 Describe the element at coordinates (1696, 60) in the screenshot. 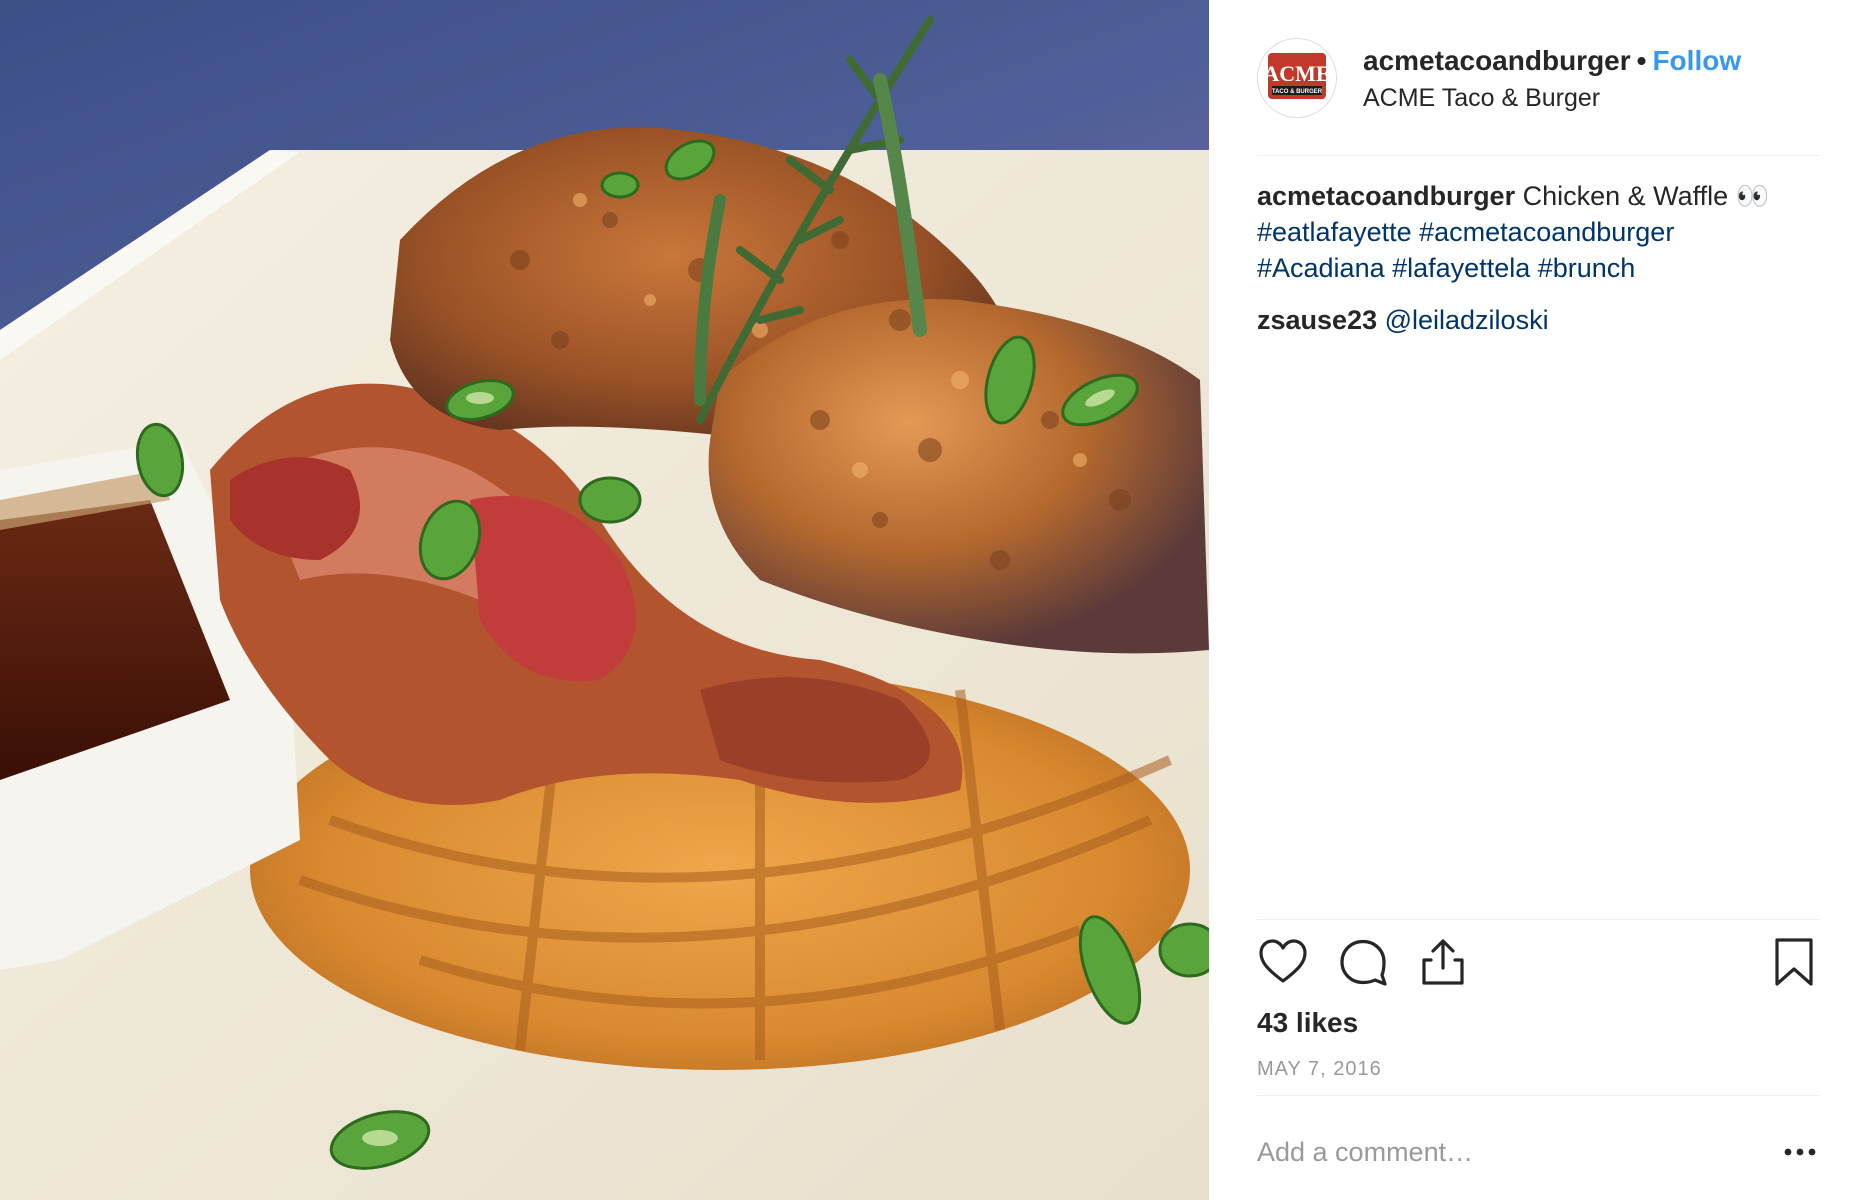

I see `follow-button: Follow` at that location.